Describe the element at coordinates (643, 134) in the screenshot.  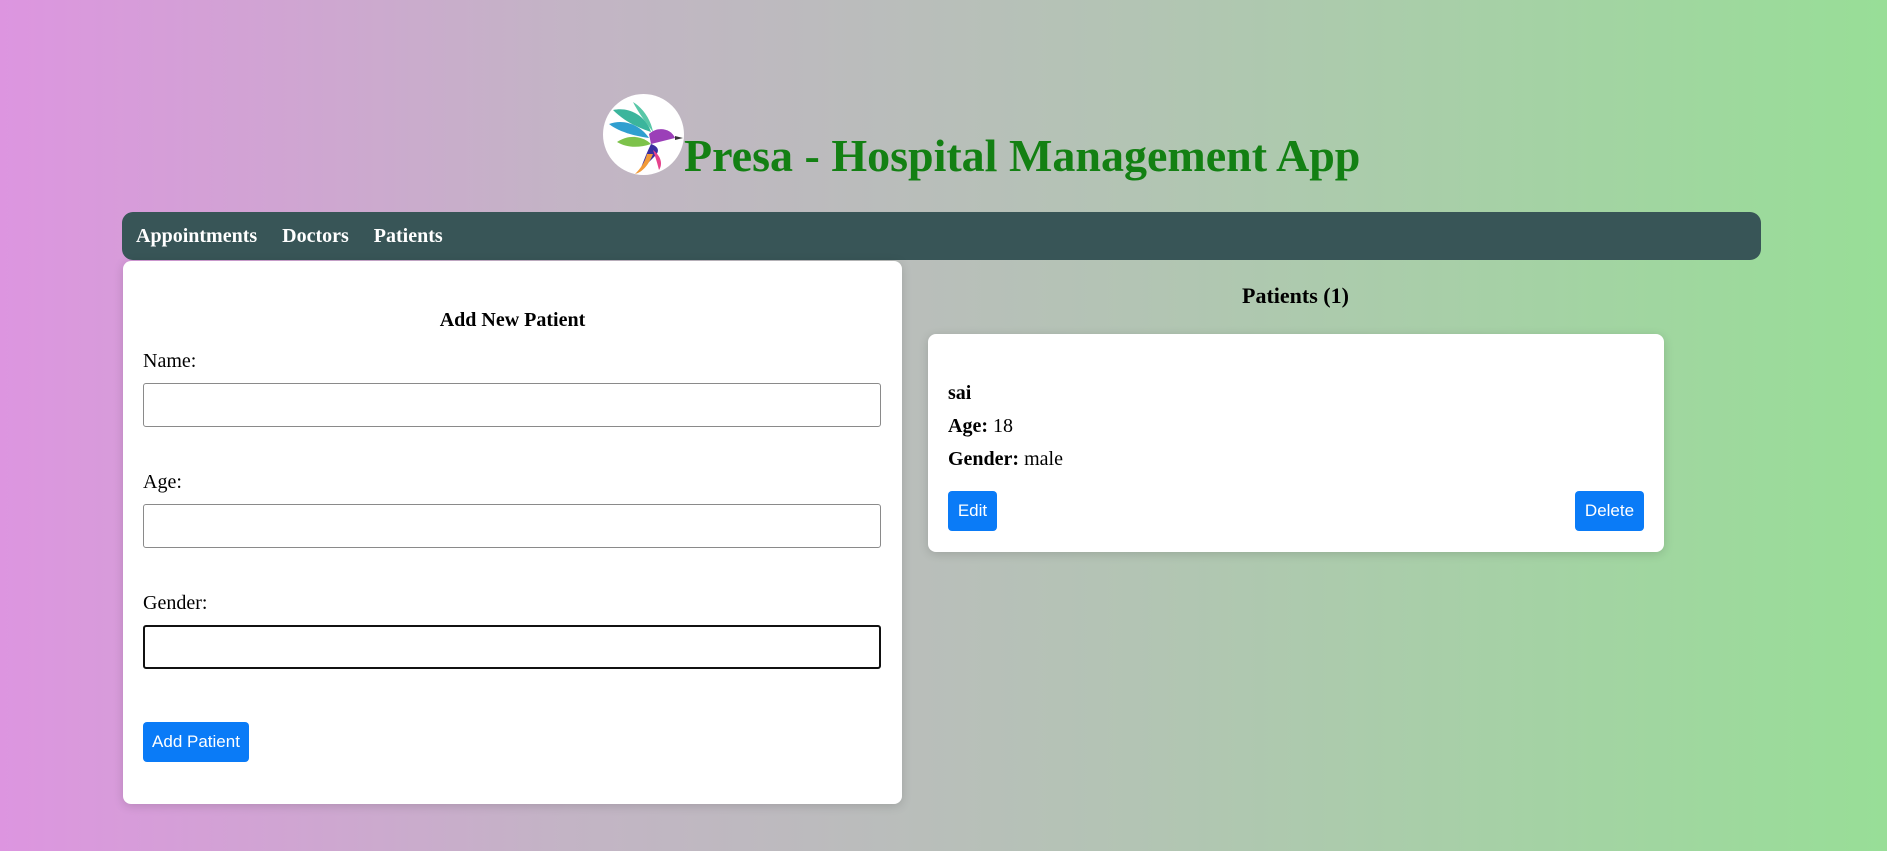
I see `hummingbird-logo-icon` at that location.